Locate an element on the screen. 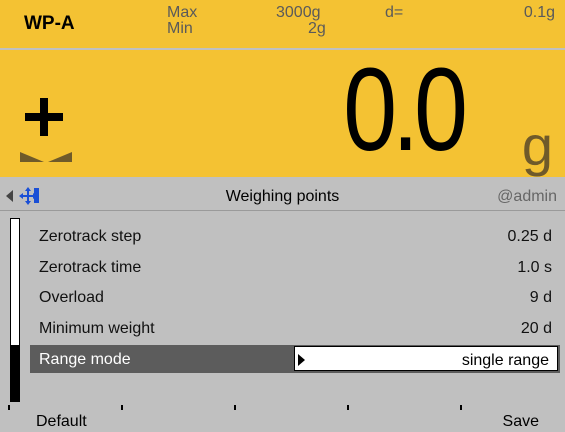  max-label: Max is located at coordinates (182, 12).